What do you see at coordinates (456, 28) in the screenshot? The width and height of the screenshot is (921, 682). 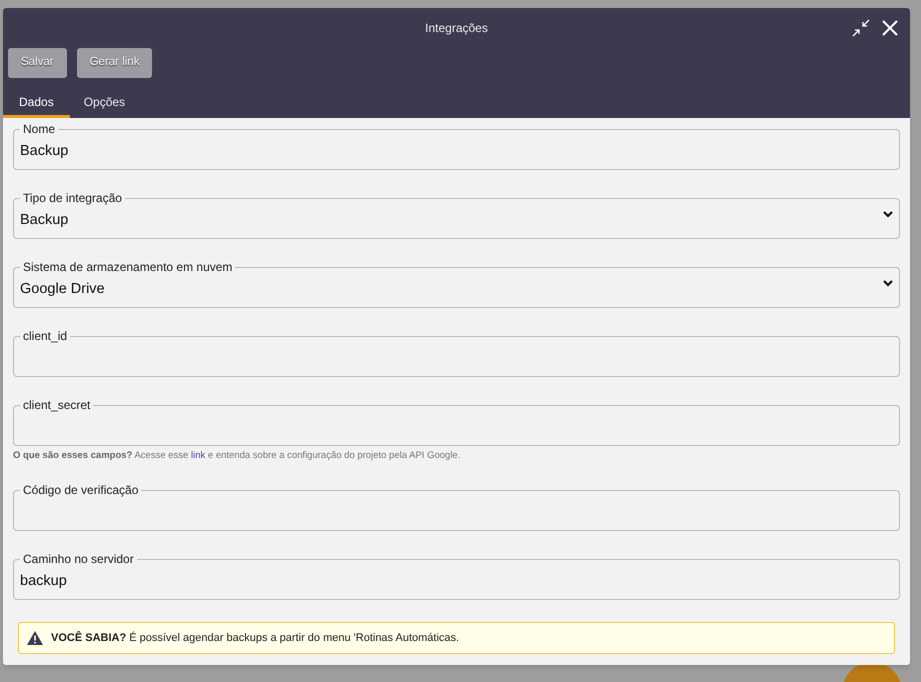 I see `window-title: Integrações` at bounding box center [456, 28].